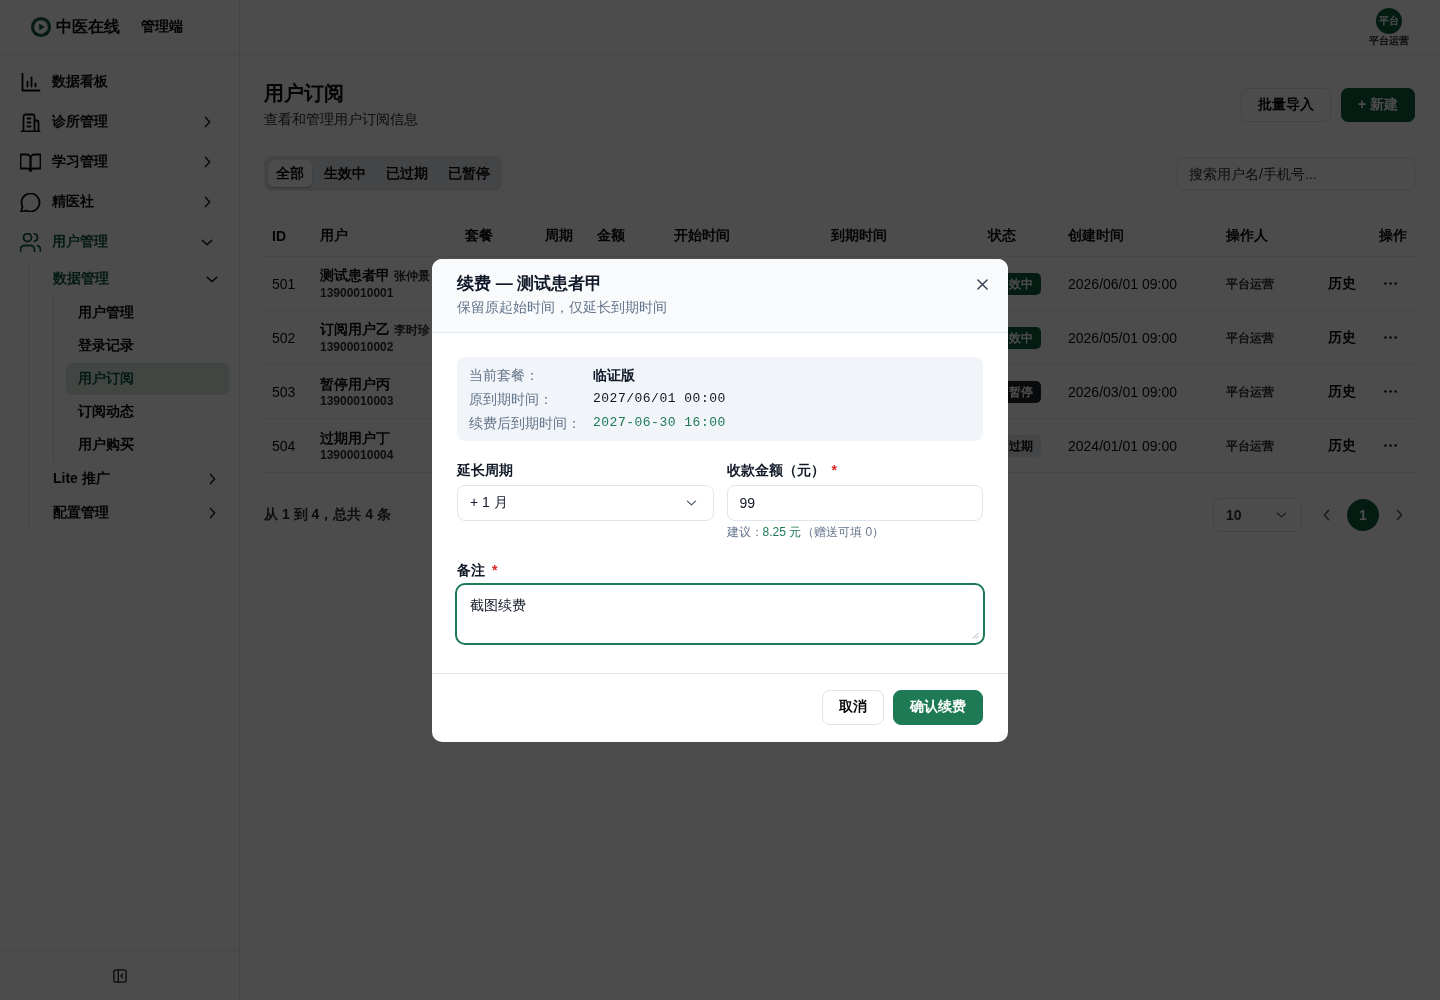 The height and width of the screenshot is (1000, 1440). Describe the element at coordinates (562, 307) in the screenshot. I see `dialog-subtitle: 保留原起始时间，仅延长到期时间` at that location.